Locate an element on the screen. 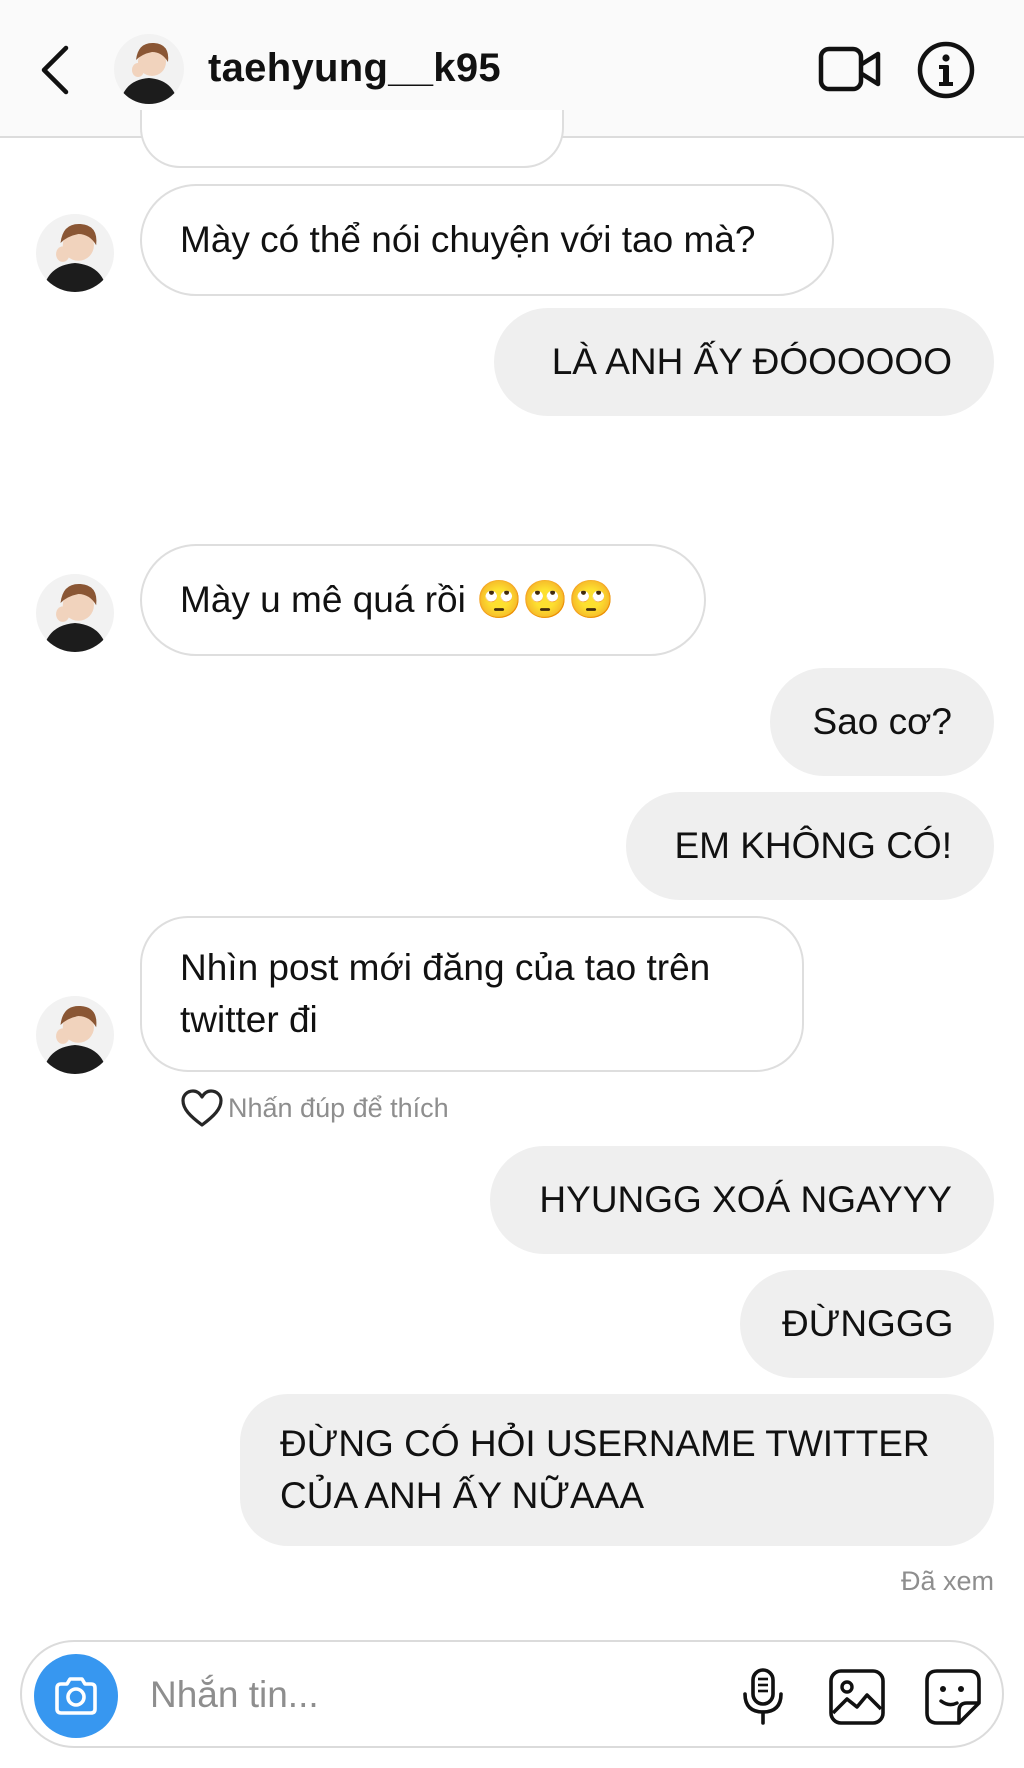 The width and height of the screenshot is (1024, 1768). back-arrow-icon is located at coordinates (55, 70).